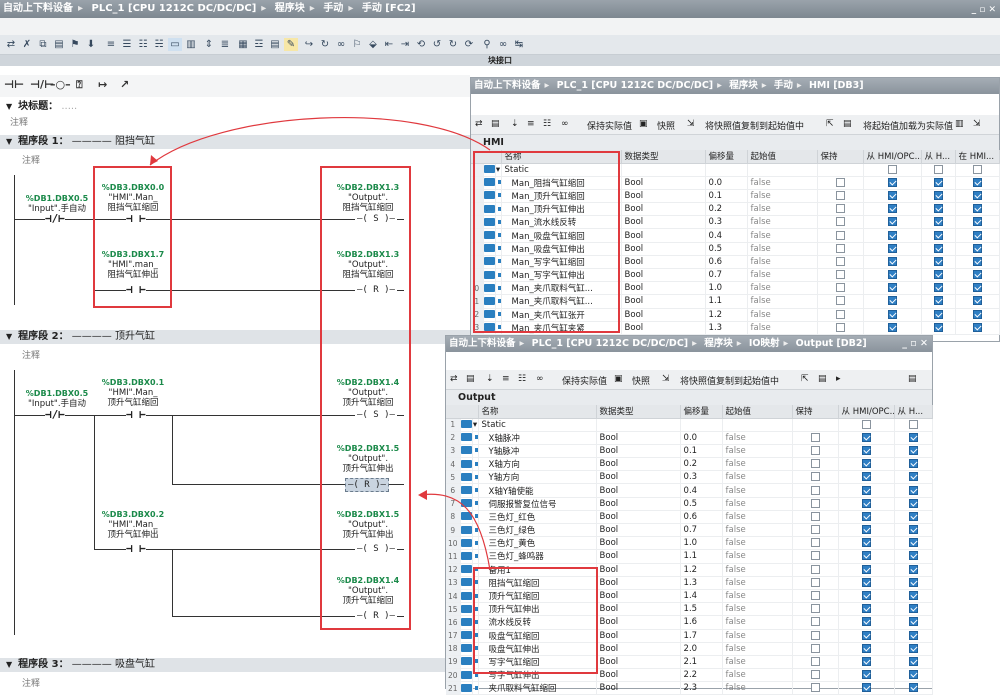  What do you see at coordinates (11, 44) in the screenshot?
I see `insert-network-icon: ⇄` at bounding box center [11, 44].